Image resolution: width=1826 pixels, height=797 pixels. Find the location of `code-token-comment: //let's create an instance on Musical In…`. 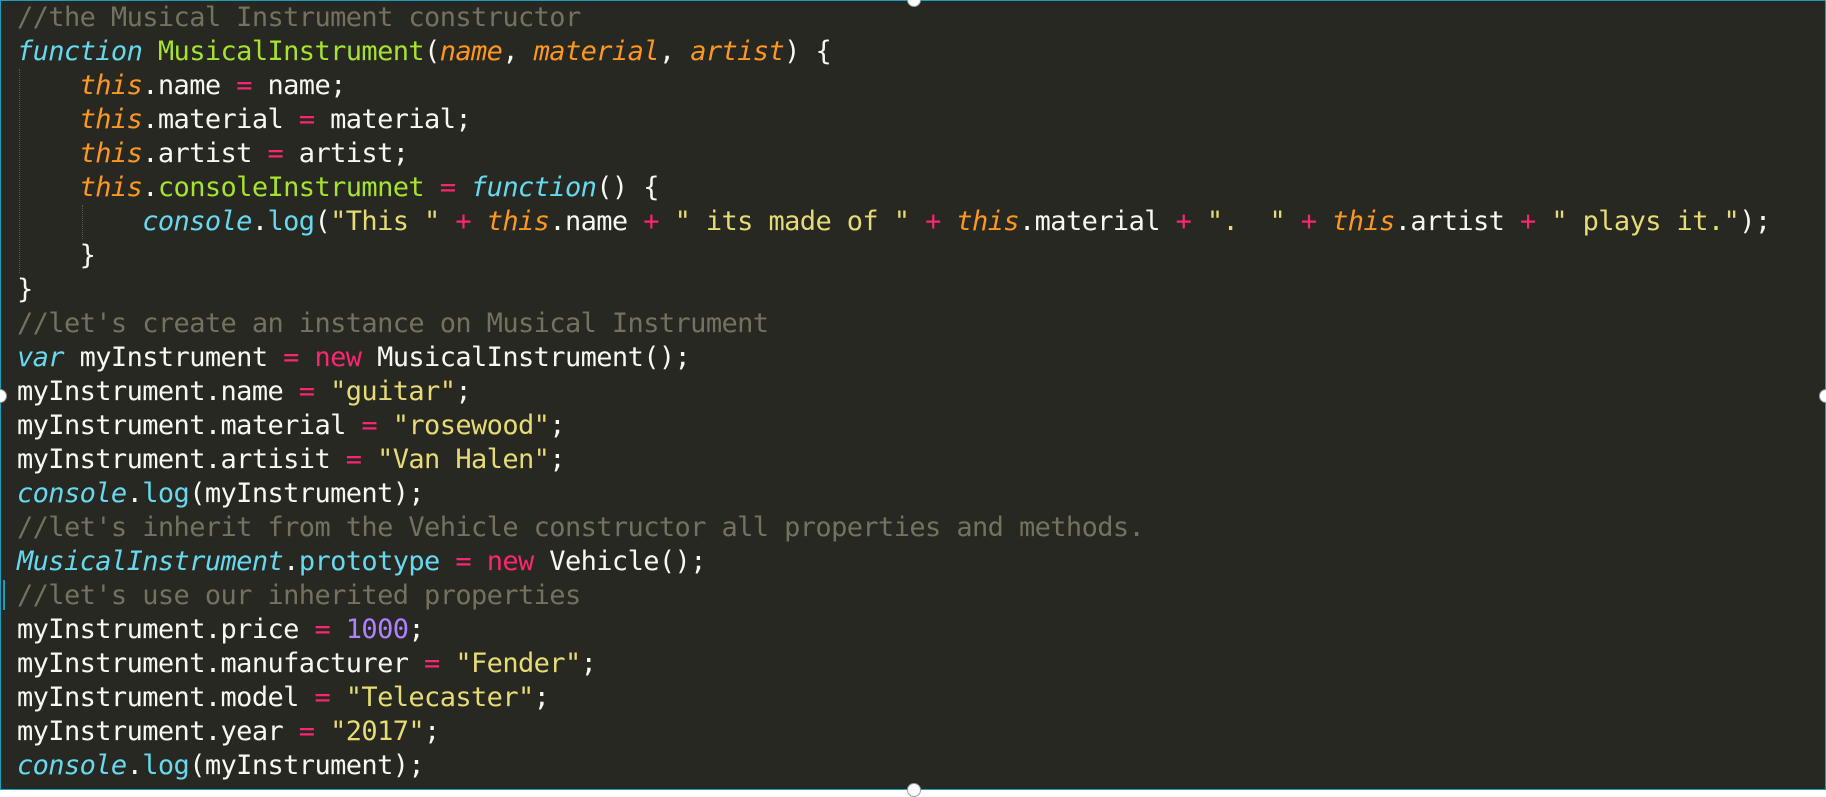

code-token-comment: //let's create an instance on Musical In… is located at coordinates (393, 323).